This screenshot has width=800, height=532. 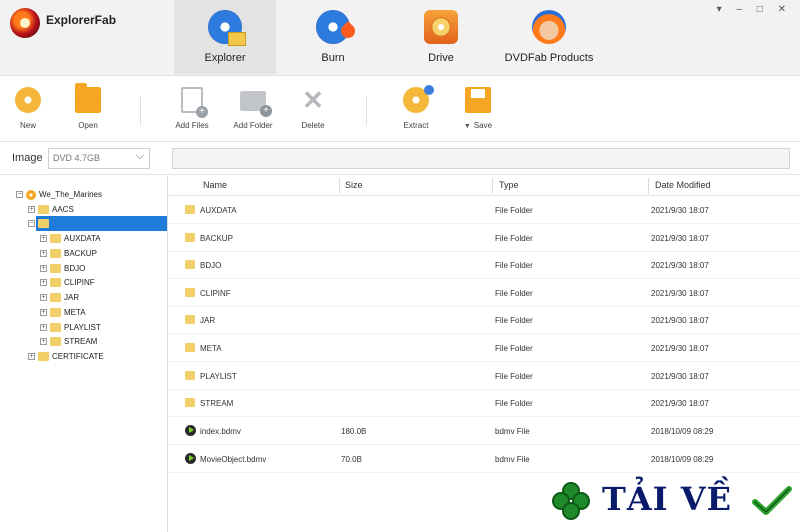 I want to click on open-folder-icon, so click(x=88, y=98).